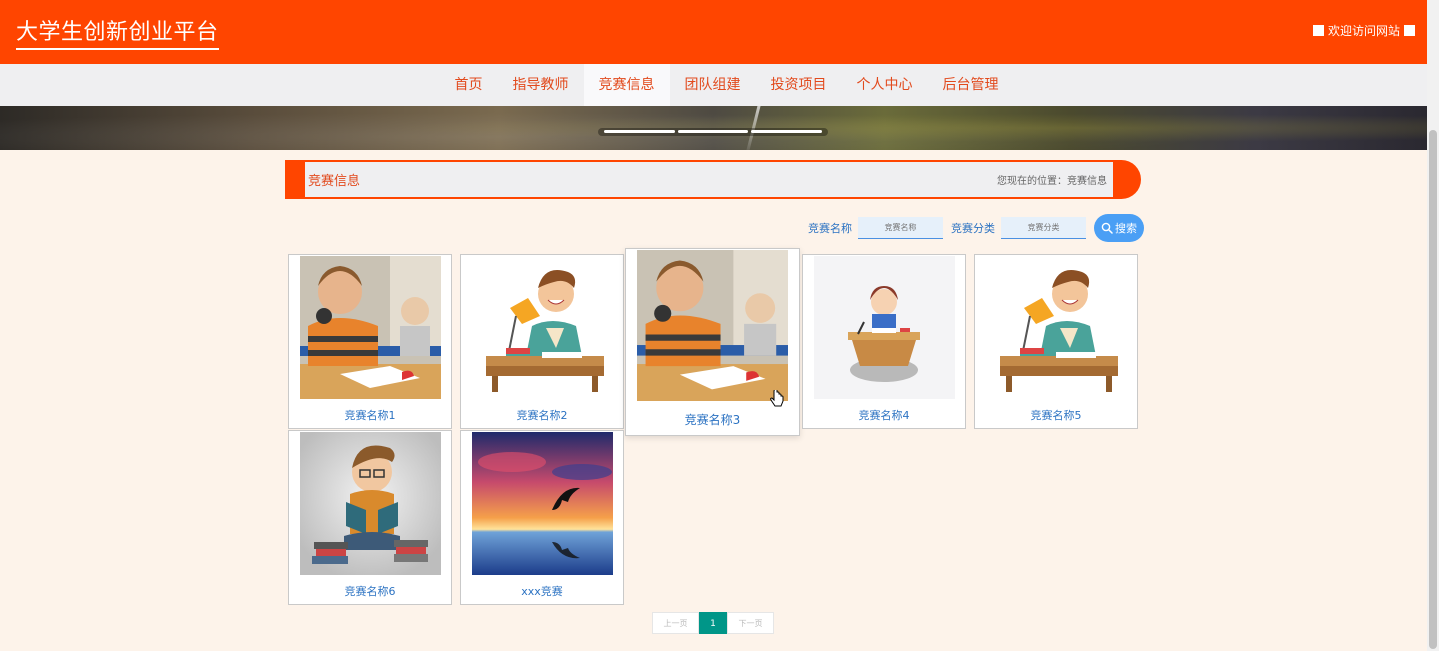 This screenshot has height=651, width=1439. Describe the element at coordinates (626, 85) in the screenshot. I see `nav-item-competitions: 竞赛信息` at that location.